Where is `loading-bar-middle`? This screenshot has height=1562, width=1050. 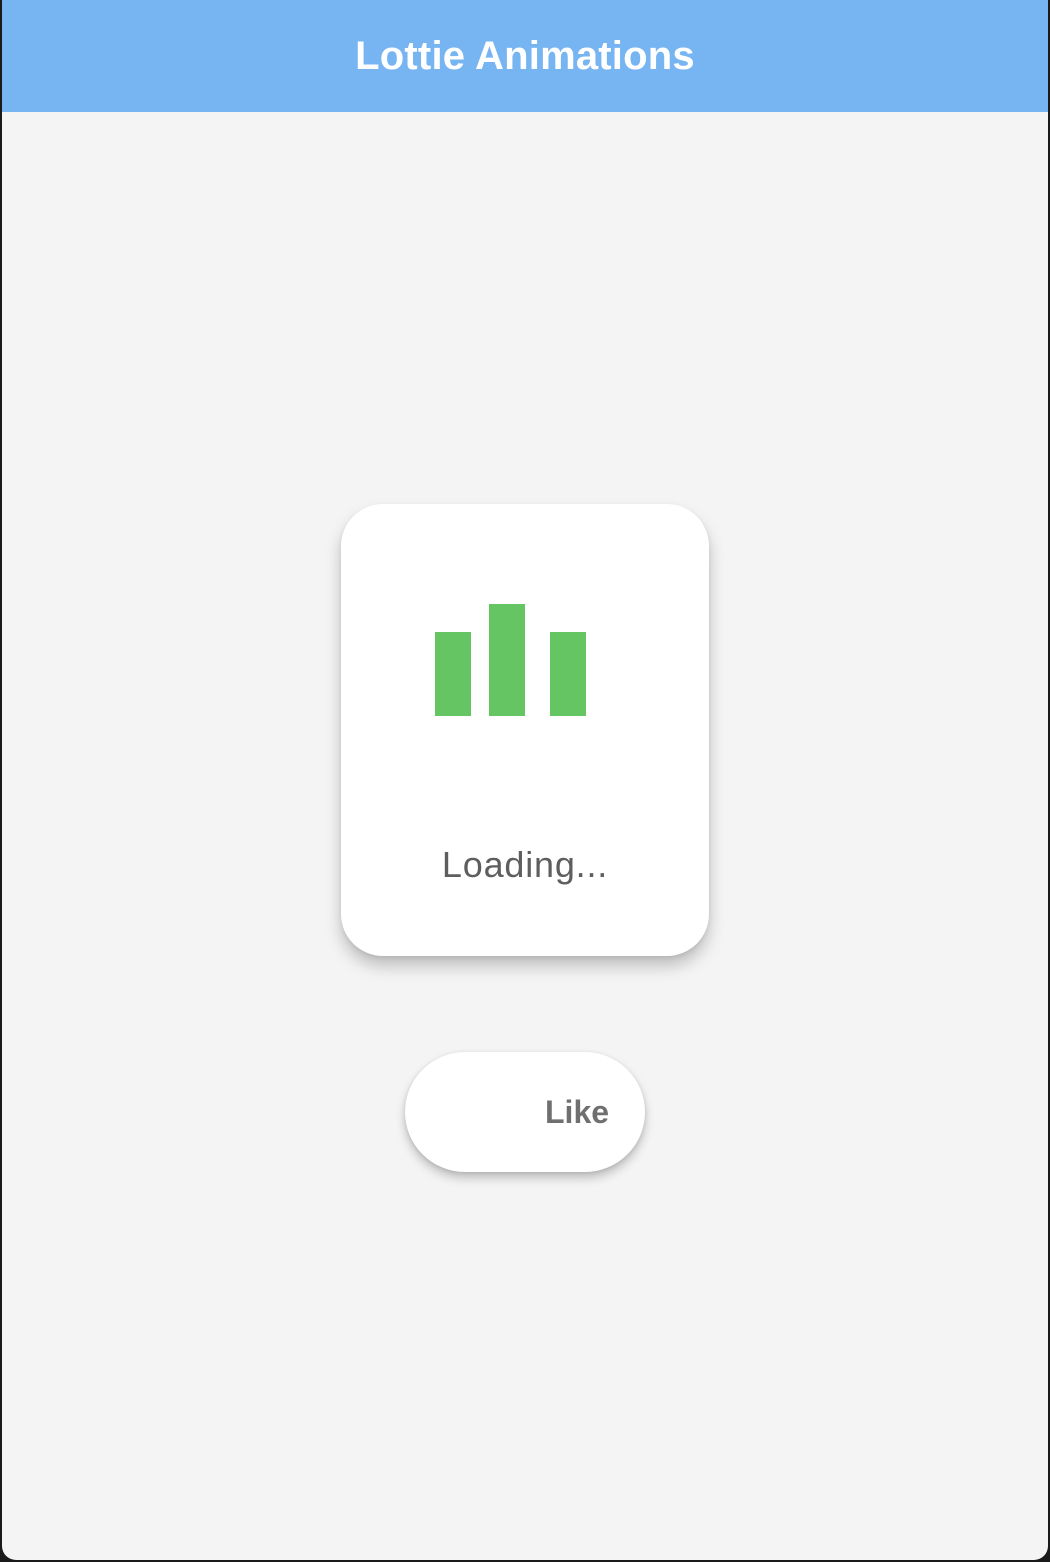
loading-bar-middle is located at coordinates (507, 660).